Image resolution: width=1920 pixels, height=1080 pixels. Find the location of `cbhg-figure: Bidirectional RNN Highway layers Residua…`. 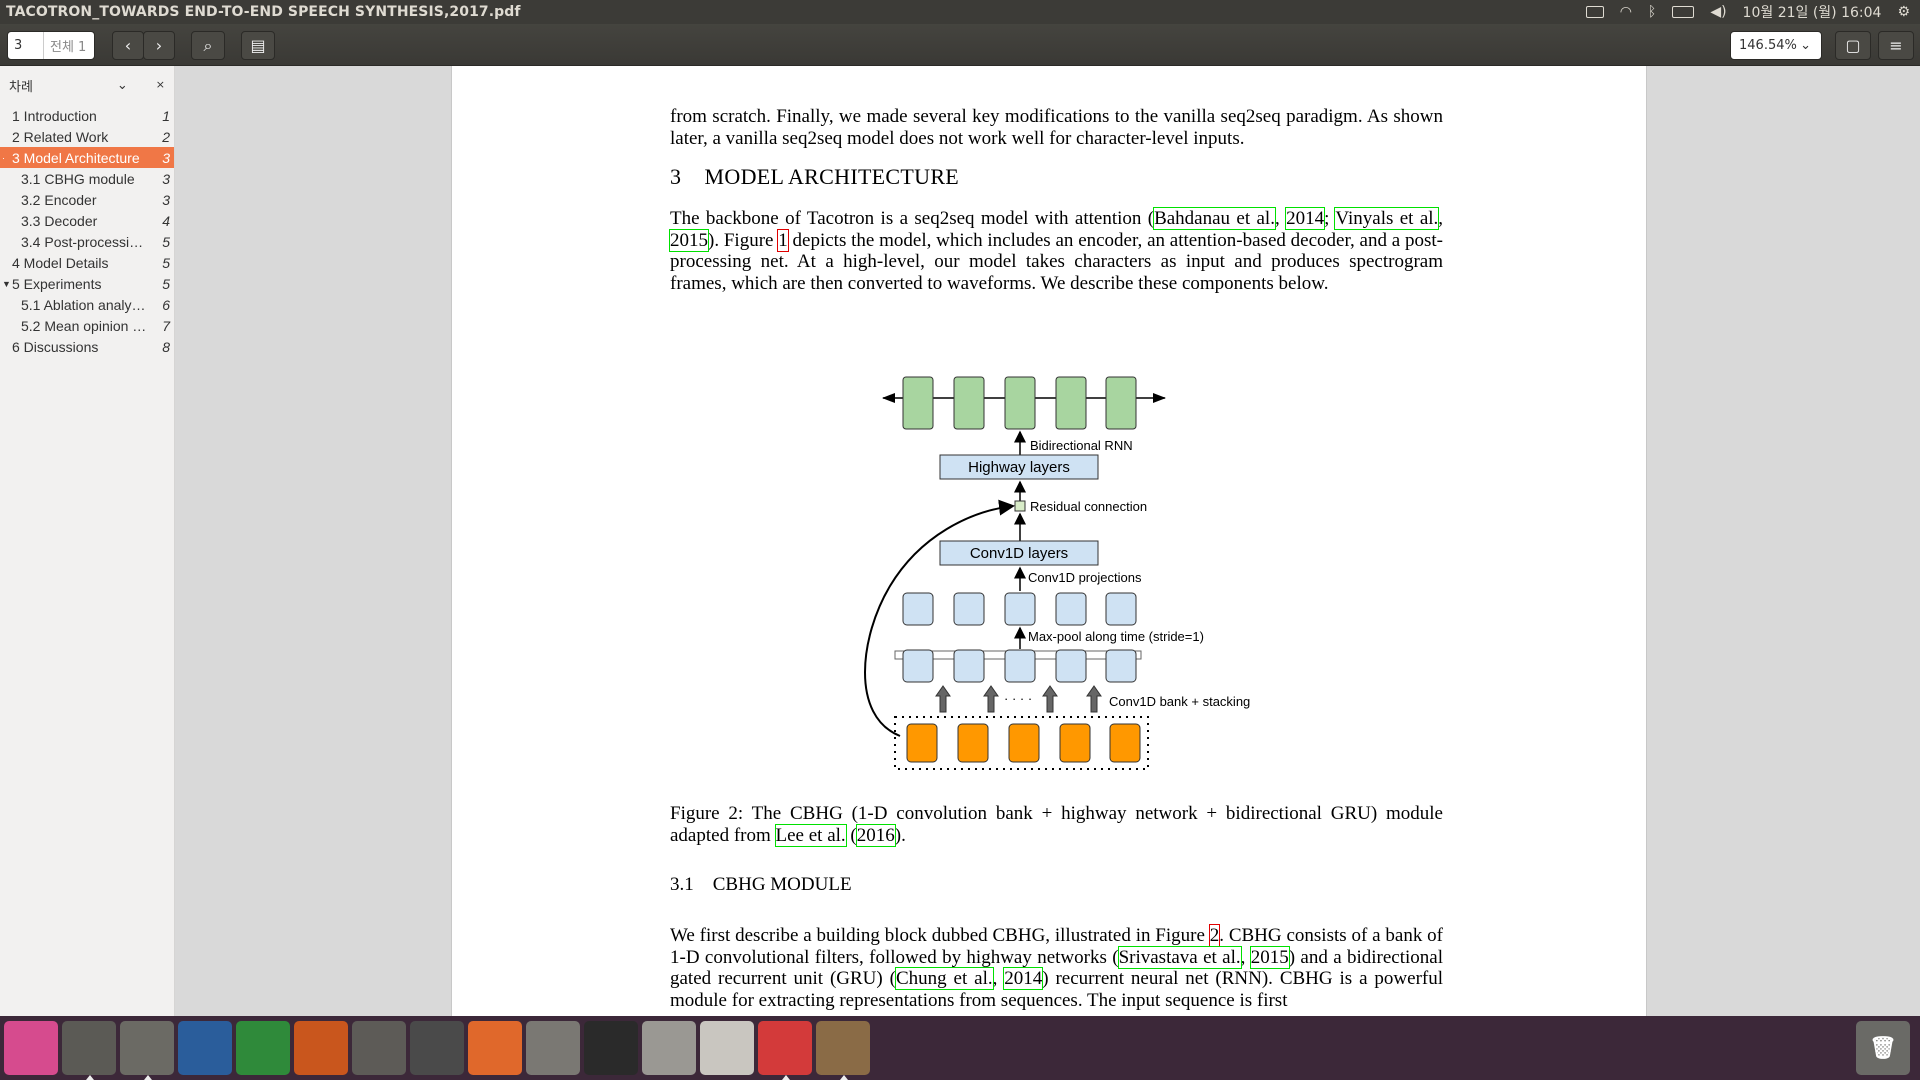

cbhg-figure: Bidirectional RNN Highway layers Residua… is located at coordinates (1057, 573).